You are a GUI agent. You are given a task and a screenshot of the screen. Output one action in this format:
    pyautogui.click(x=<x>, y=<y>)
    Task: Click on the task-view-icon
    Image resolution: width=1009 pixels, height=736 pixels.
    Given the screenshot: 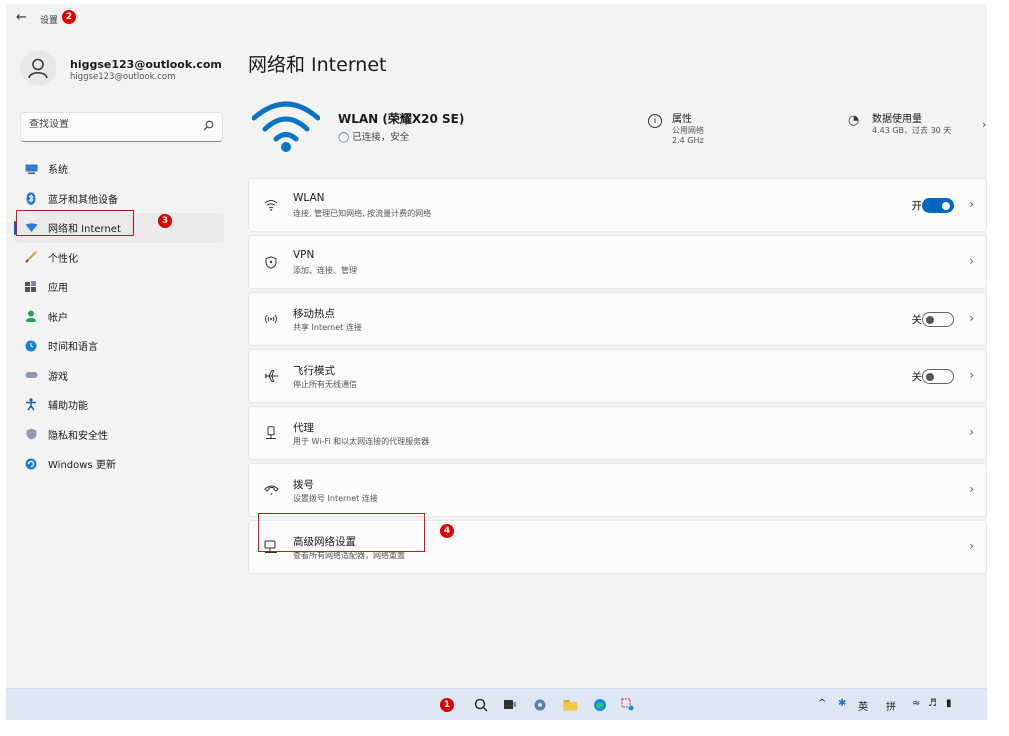 What is the action you would take?
    pyautogui.click(x=510, y=705)
    